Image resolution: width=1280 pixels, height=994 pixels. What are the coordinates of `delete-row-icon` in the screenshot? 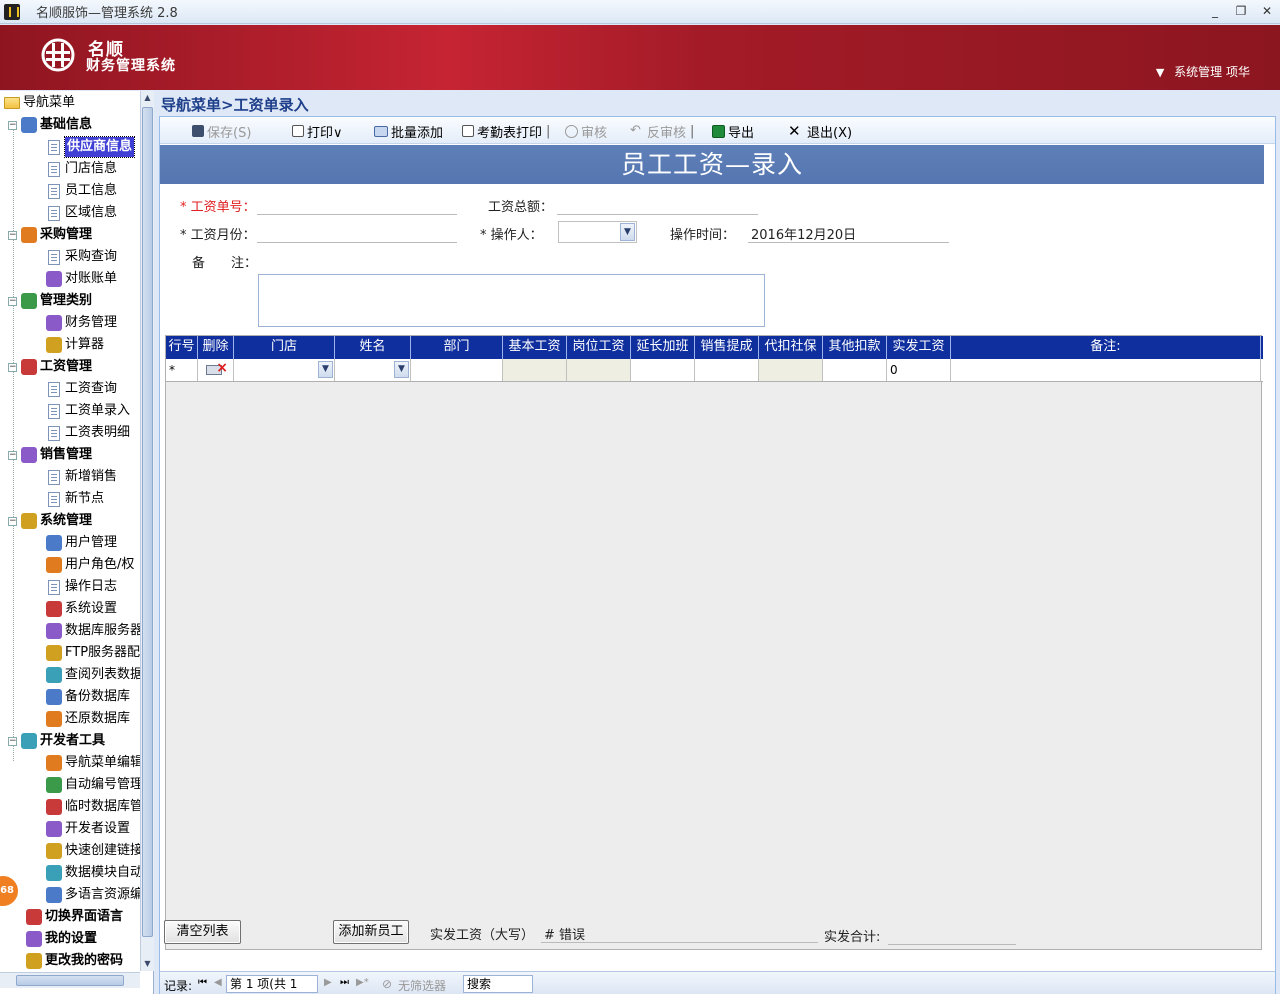 It's located at (217, 368).